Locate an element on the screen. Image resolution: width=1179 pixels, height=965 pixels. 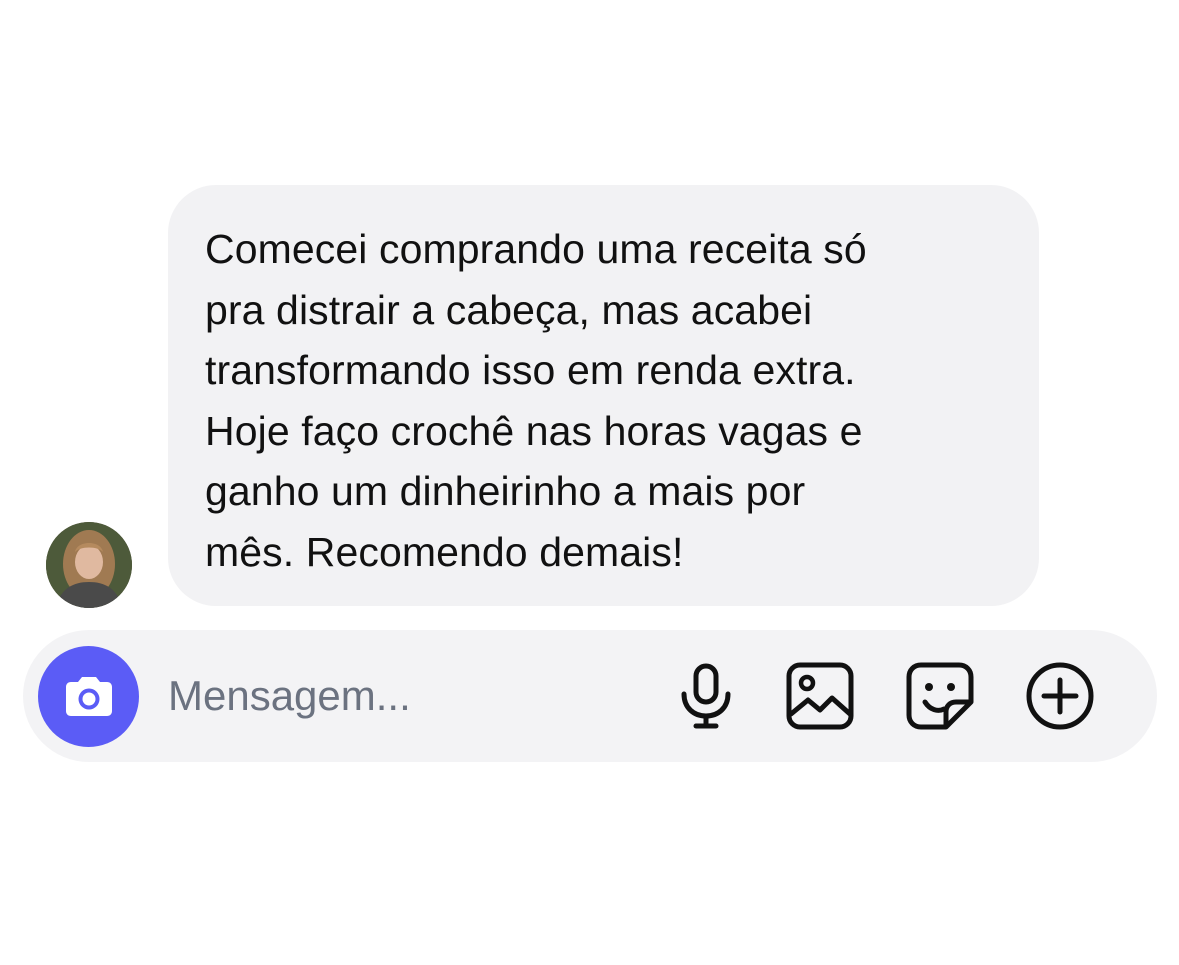
sticker-icon is located at coordinates (940, 696).